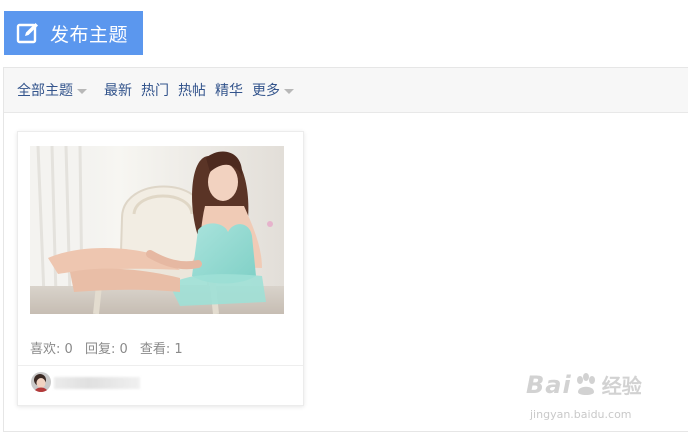 This screenshot has height=444, width=688. I want to click on thread-stats: 喜欢: 0 回复: 0 查看: 1, so click(110, 347).